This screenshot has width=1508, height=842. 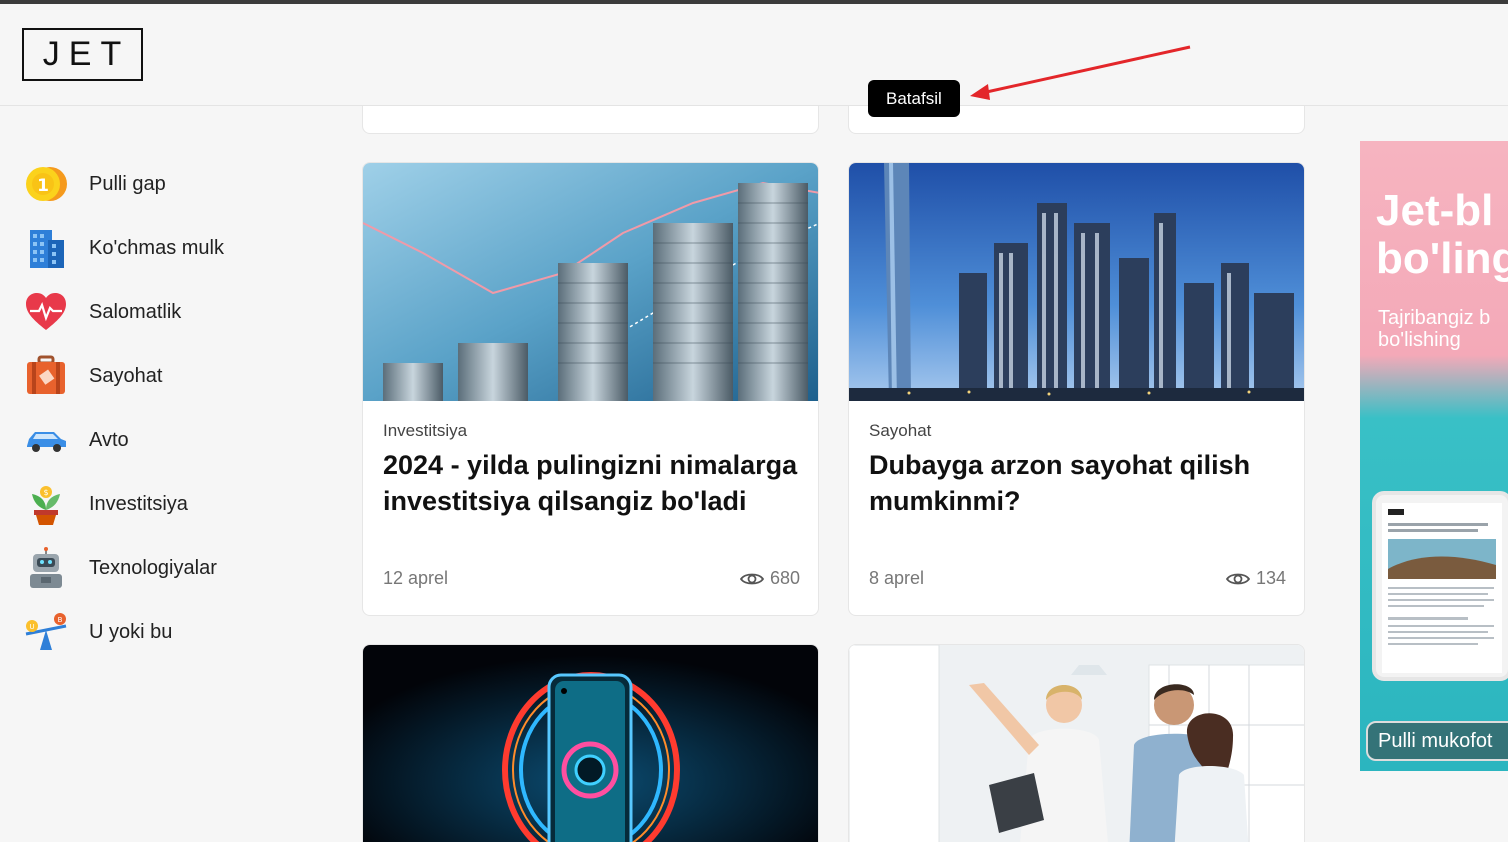 What do you see at coordinates (1442, 234) in the screenshot?
I see `ad-headline: Jet-bl bo'ling` at bounding box center [1442, 234].